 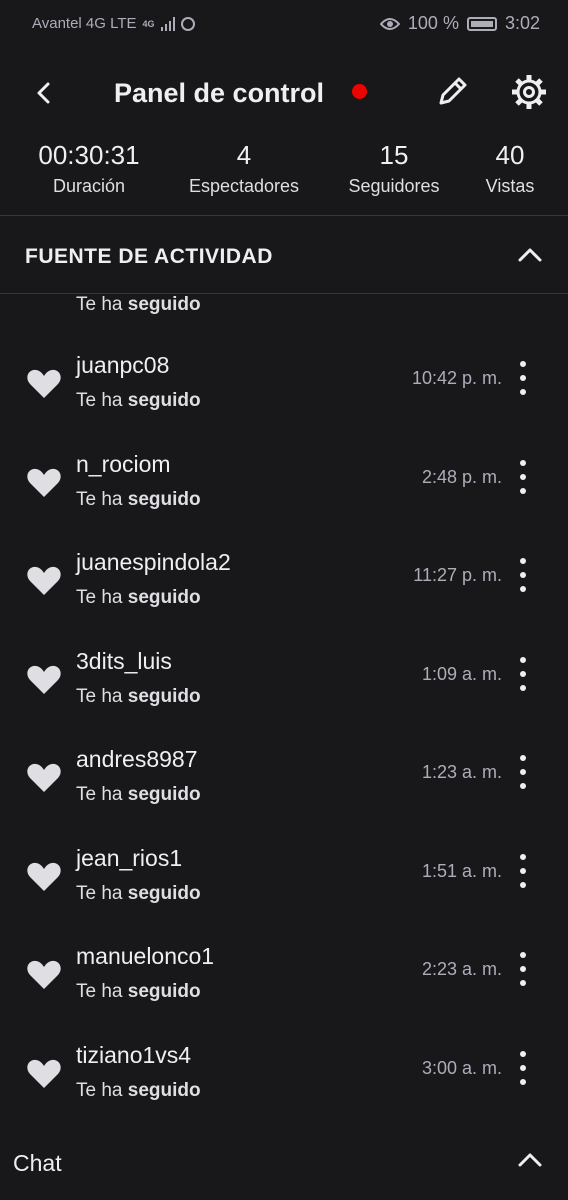 What do you see at coordinates (284, 697) in the screenshot?
I see `activity-item: 3dits_luis Te ha seguido 1:09 a. m.` at bounding box center [284, 697].